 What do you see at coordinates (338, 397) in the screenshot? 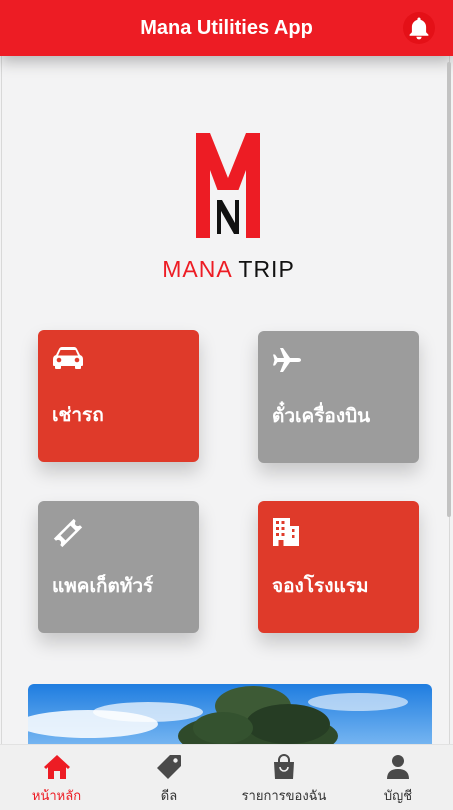
I see `flight-ticket-tile: ตั๋วเครื่องบิน` at bounding box center [338, 397].